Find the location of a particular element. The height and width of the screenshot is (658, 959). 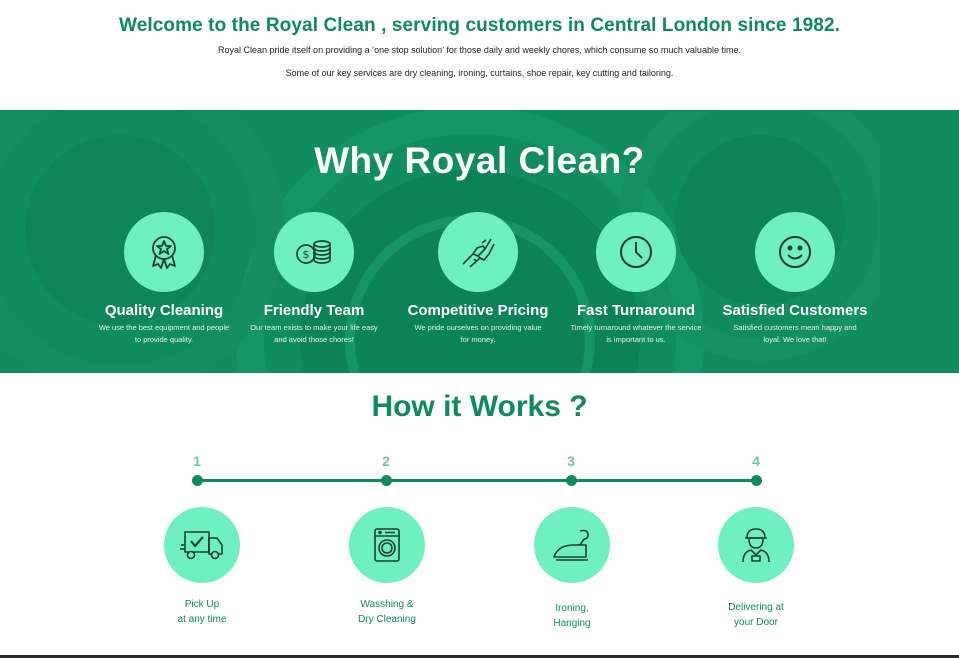

delivery-person-icon is located at coordinates (756, 545).